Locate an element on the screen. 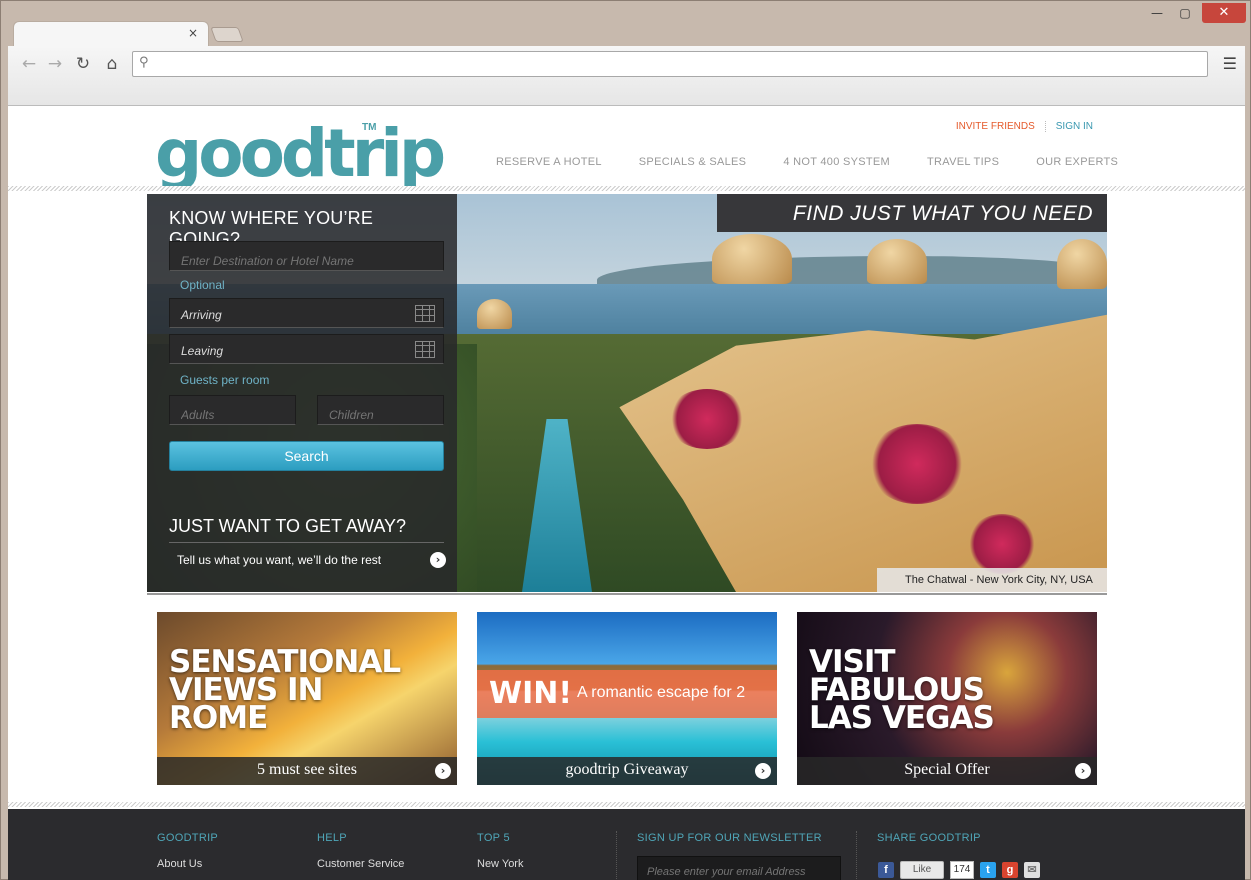 The width and height of the screenshot is (1251, 880). promo-giveaway-caption-text: goodtrip Giveaway is located at coordinates (627, 769).